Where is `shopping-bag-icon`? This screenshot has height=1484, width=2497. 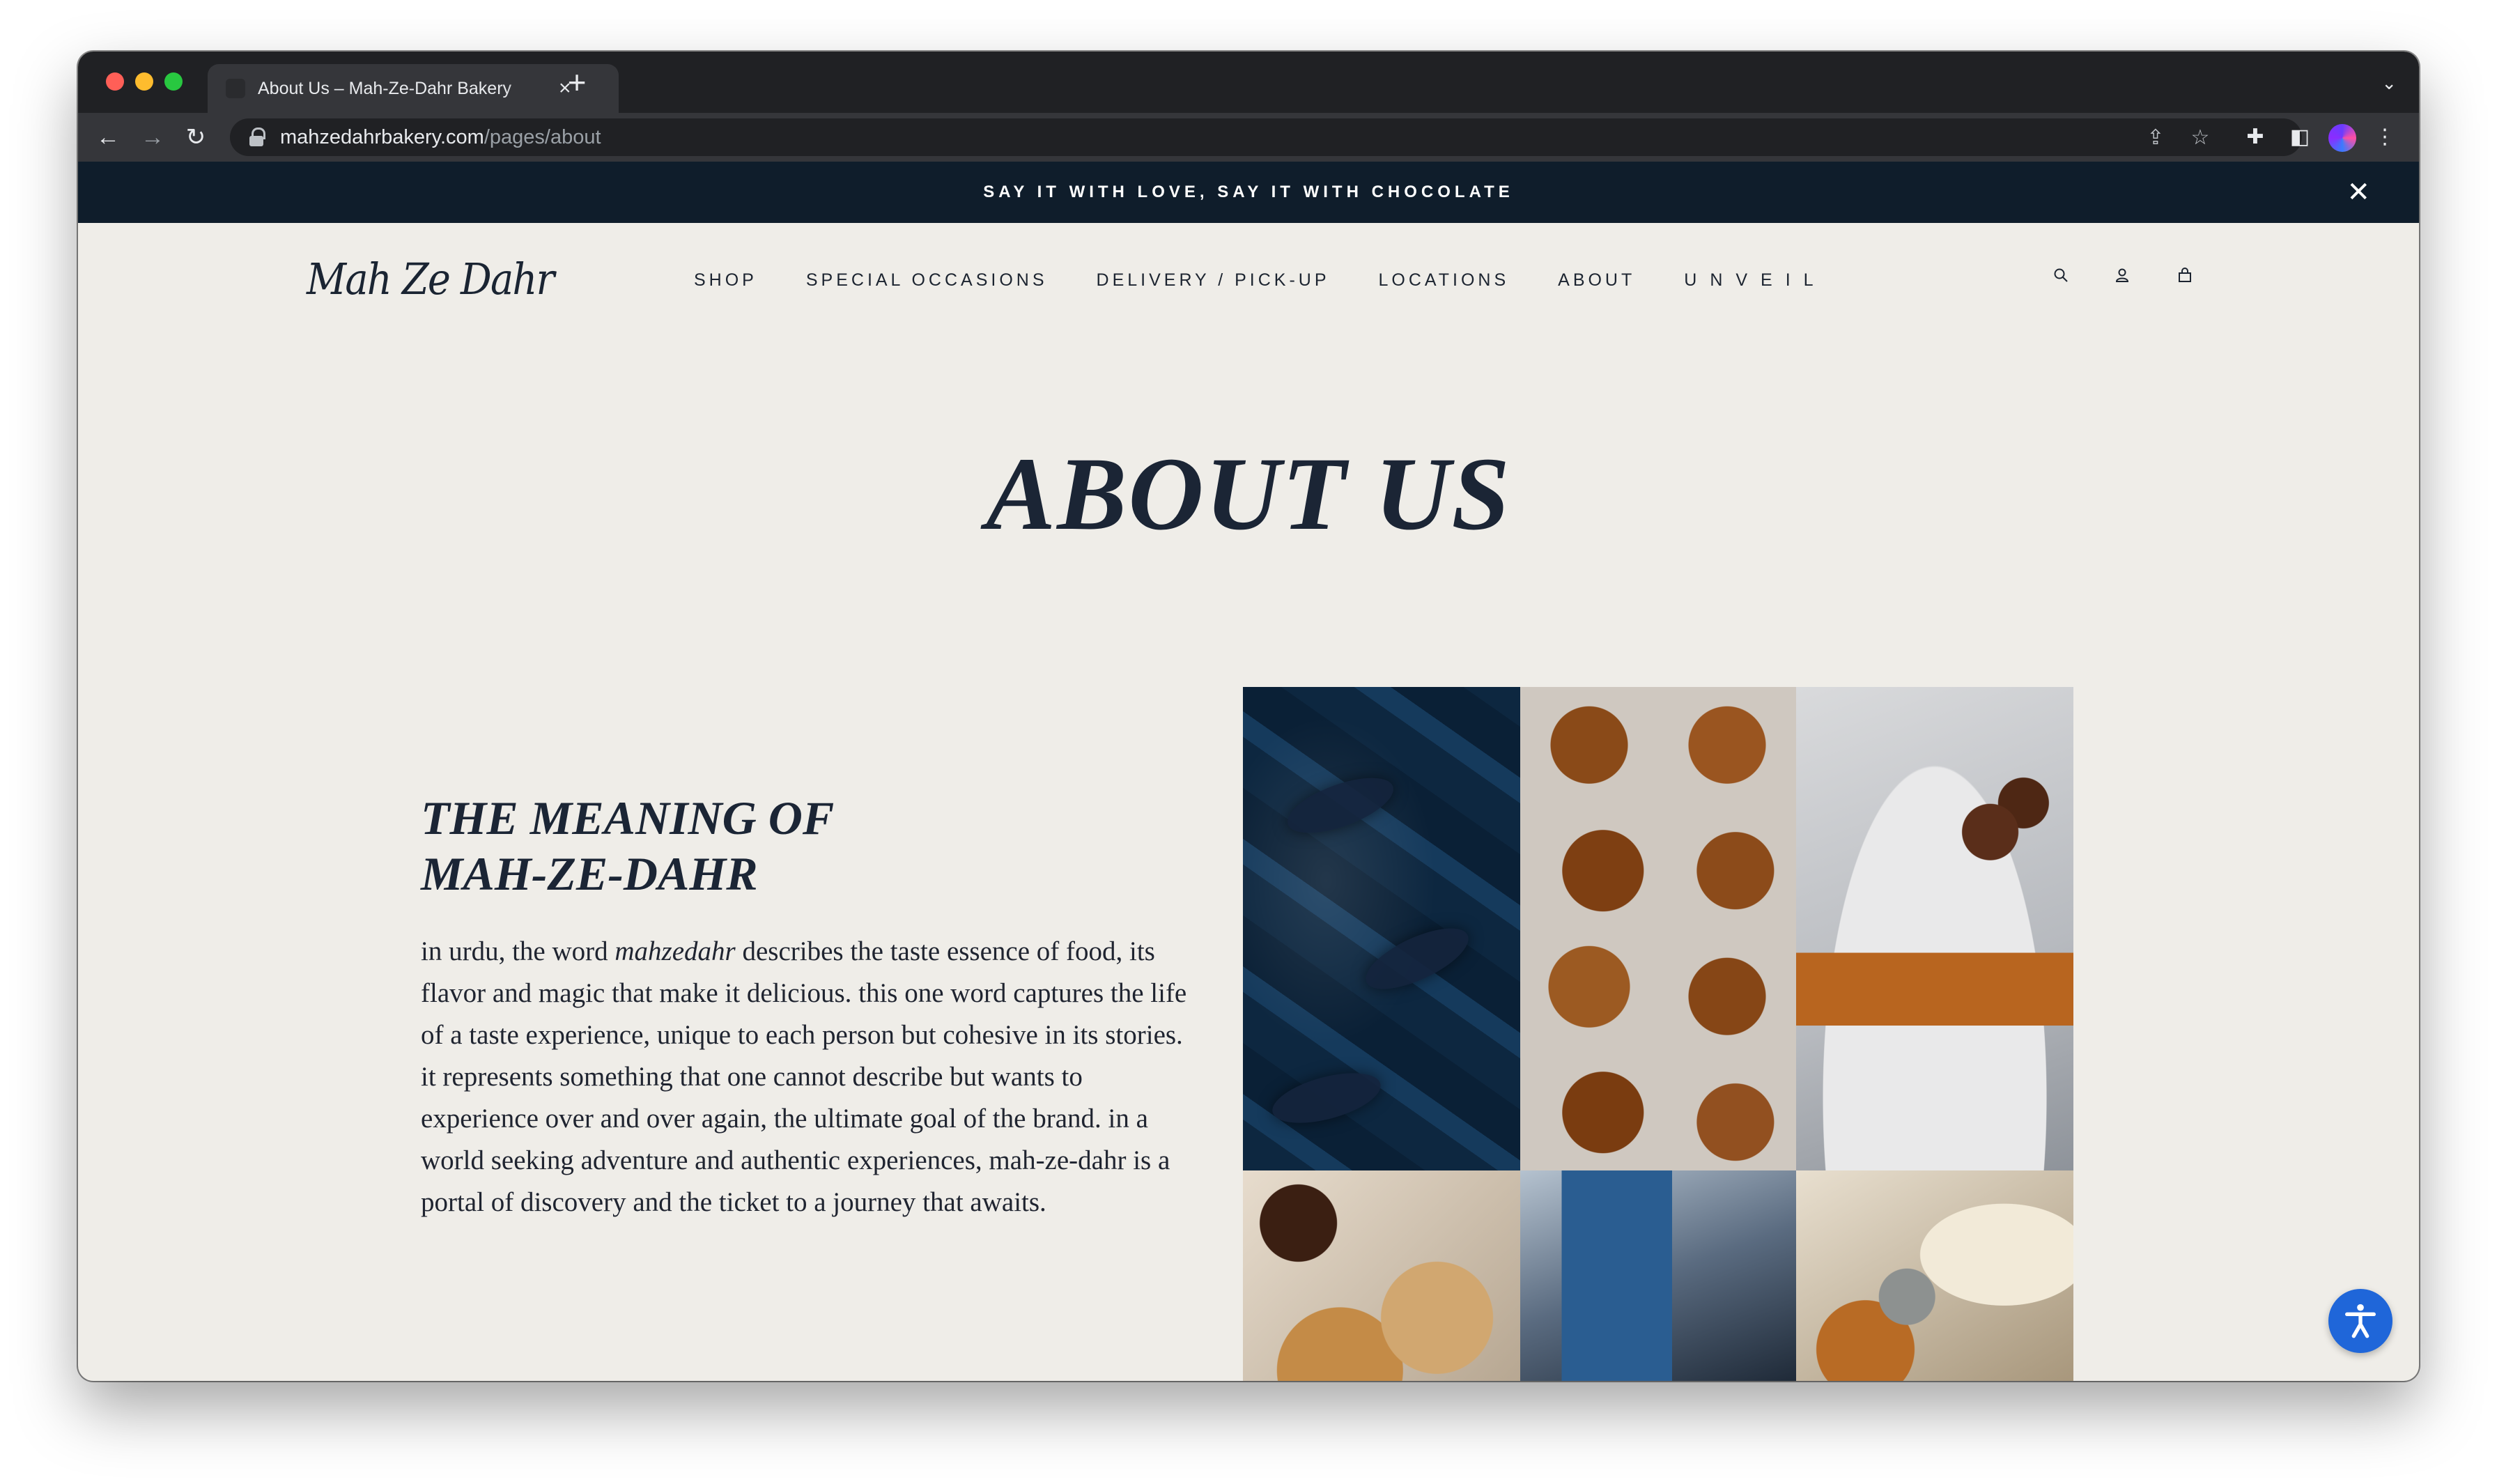
shopping-bag-icon is located at coordinates (2185, 277).